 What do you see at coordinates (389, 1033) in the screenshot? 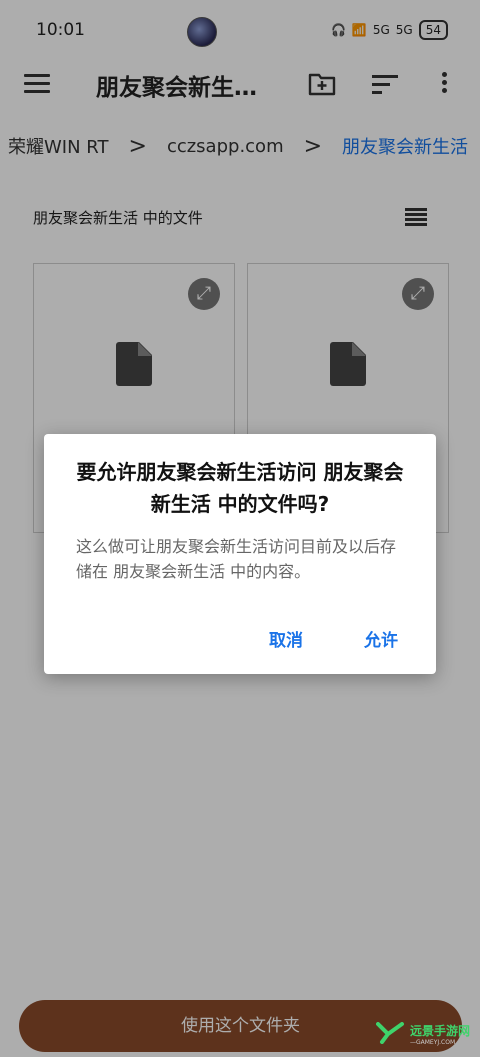
I see `watermark-logo-icon` at bounding box center [389, 1033].